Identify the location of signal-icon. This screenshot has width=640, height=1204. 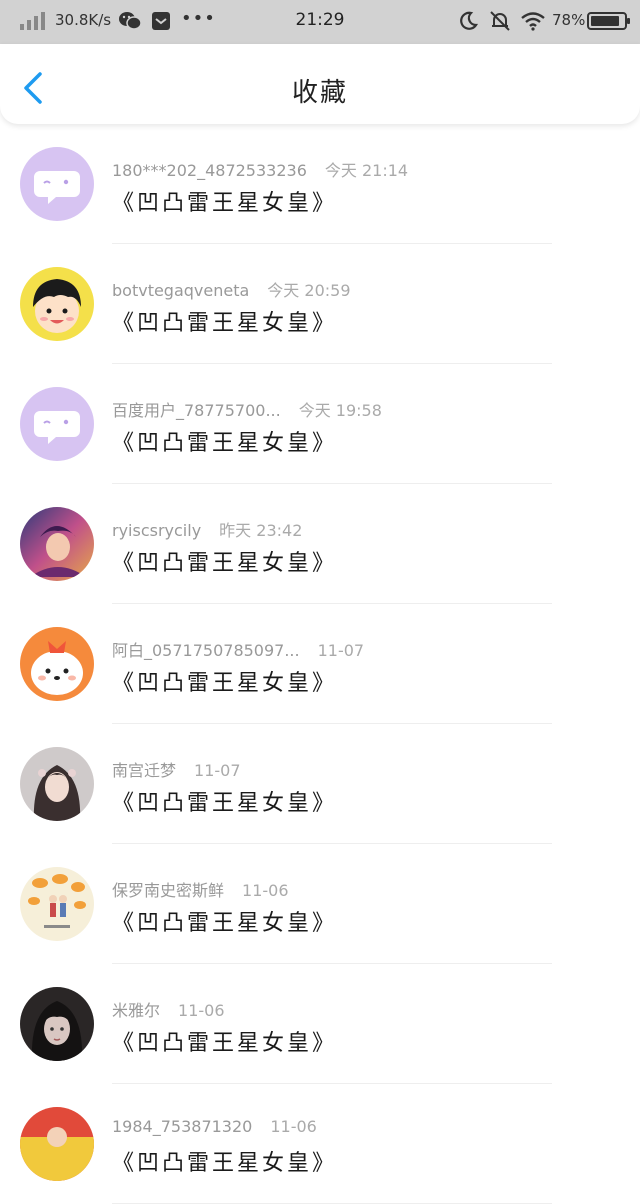
(32, 21).